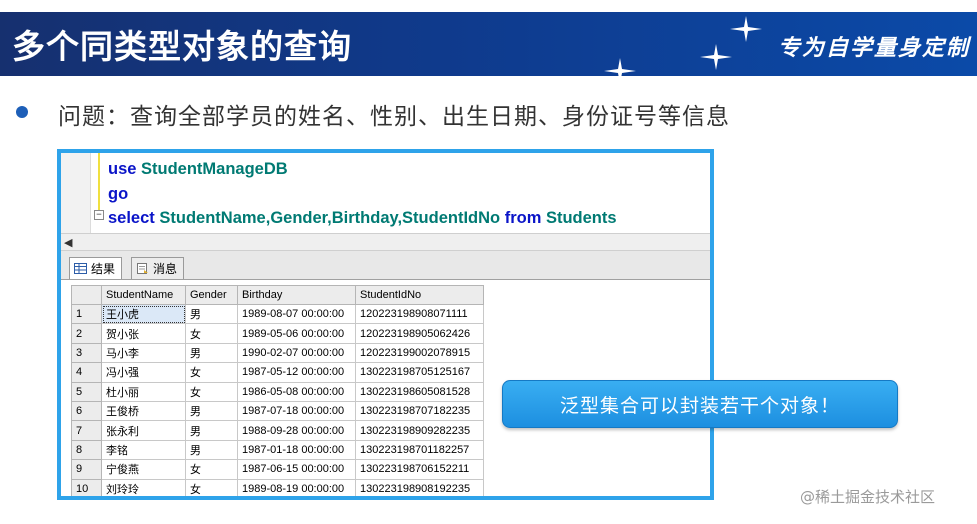 This screenshot has width=977, height=524. What do you see at coordinates (296, 372) in the screenshot?
I see `cell-birthday: 1987-05-12 00:00:00` at bounding box center [296, 372].